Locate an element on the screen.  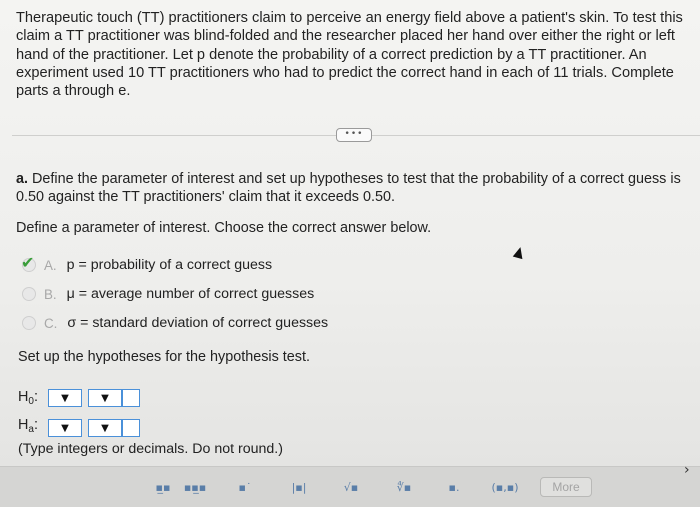
radio-button-b is located at coordinates (29, 294).